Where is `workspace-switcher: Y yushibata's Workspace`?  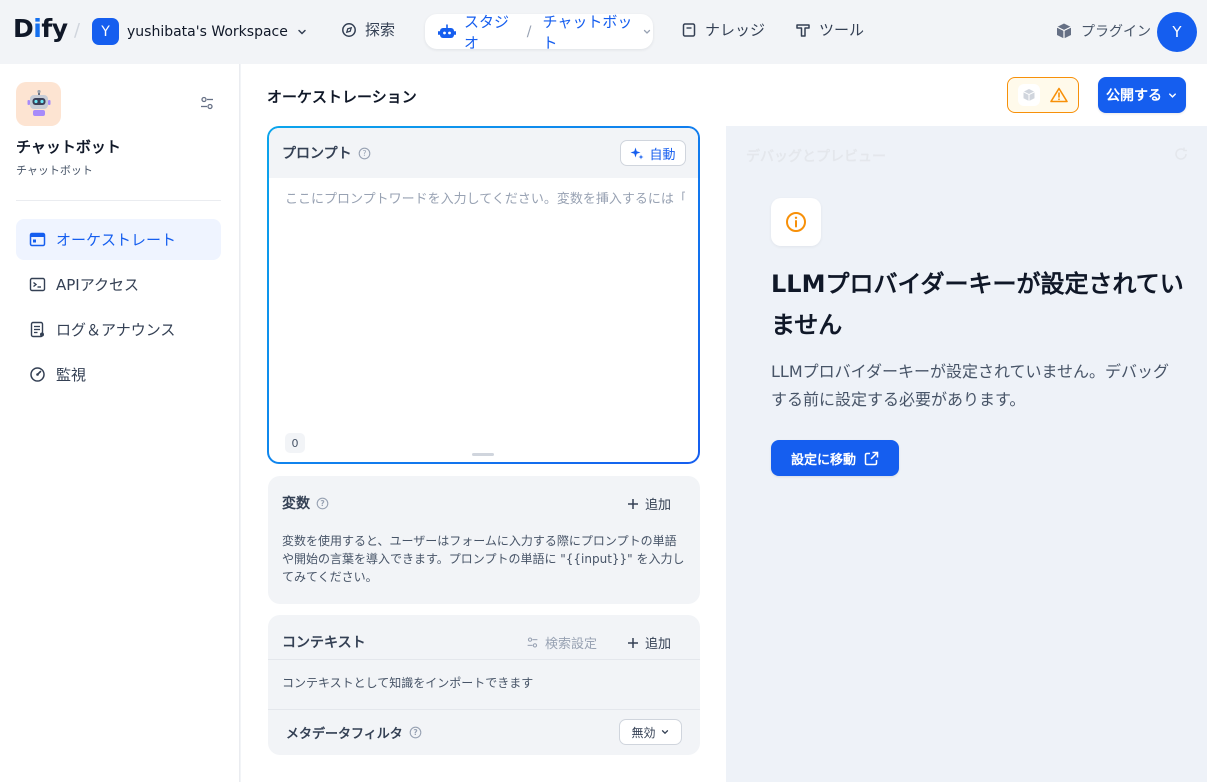 workspace-switcher: Y yushibata's Workspace is located at coordinates (200, 31).